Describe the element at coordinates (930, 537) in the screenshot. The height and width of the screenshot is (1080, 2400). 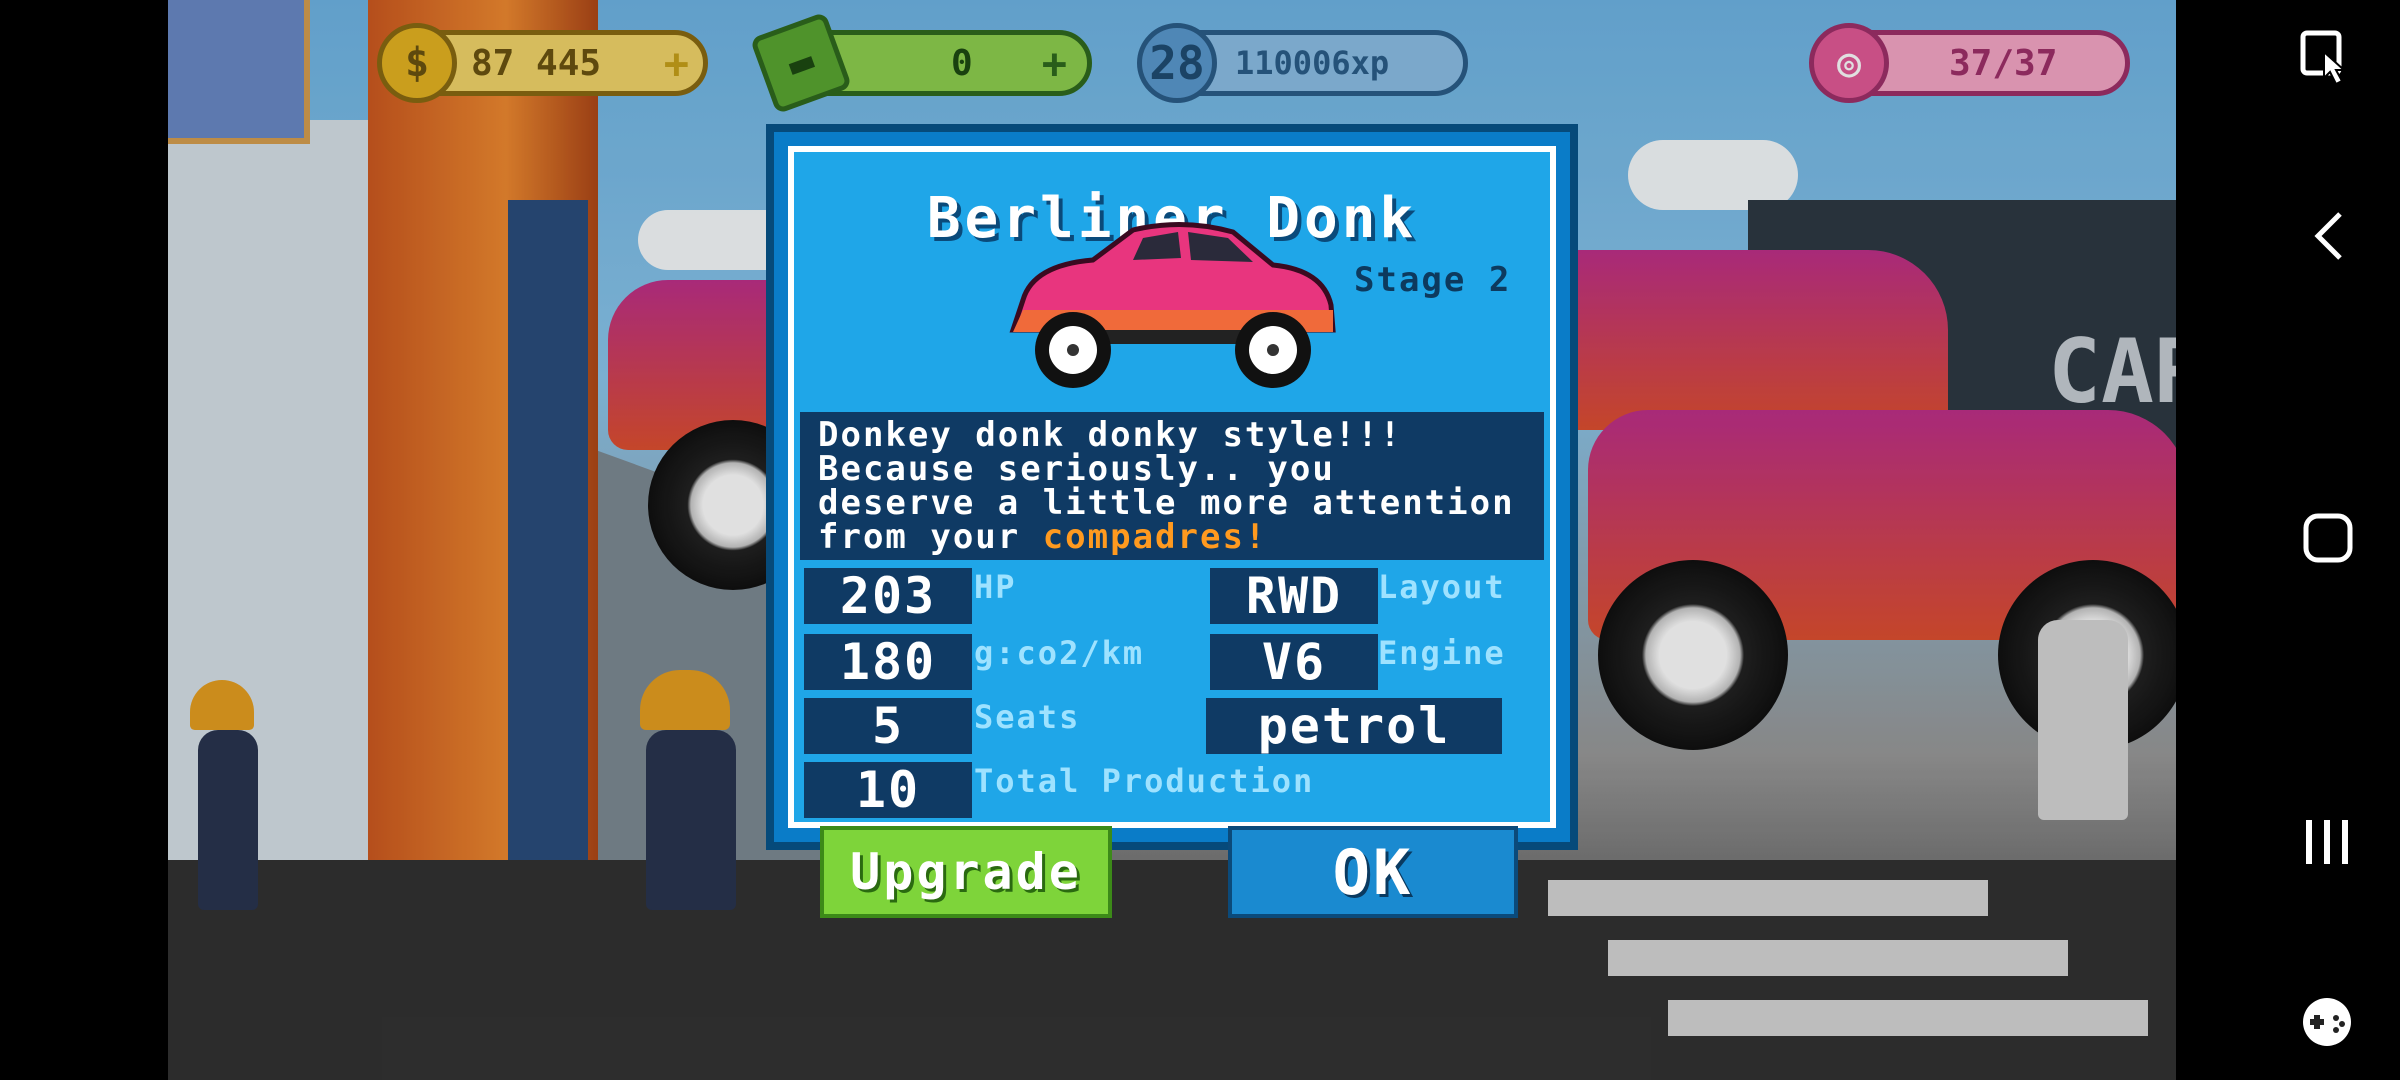
I see `description-text: from your` at that location.